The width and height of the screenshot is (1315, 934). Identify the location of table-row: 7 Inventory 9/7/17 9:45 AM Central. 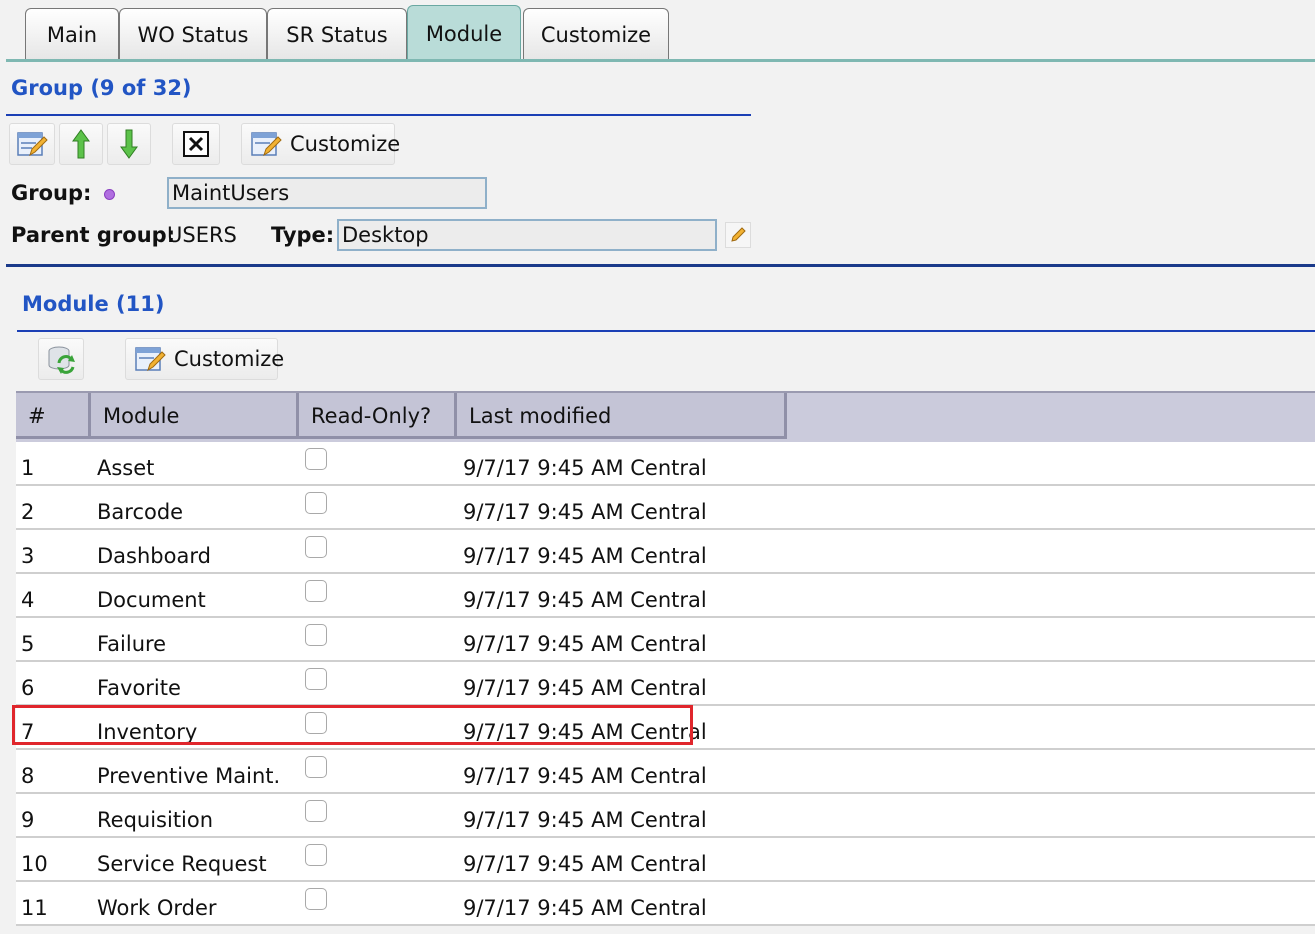
(665, 728).